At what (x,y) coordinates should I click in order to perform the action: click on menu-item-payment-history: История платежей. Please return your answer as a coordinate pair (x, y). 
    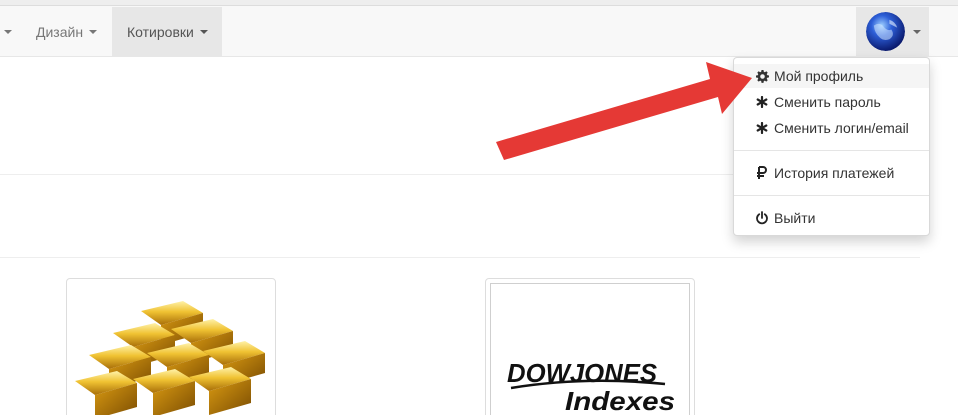
    Looking at the image, I should click on (831, 173).